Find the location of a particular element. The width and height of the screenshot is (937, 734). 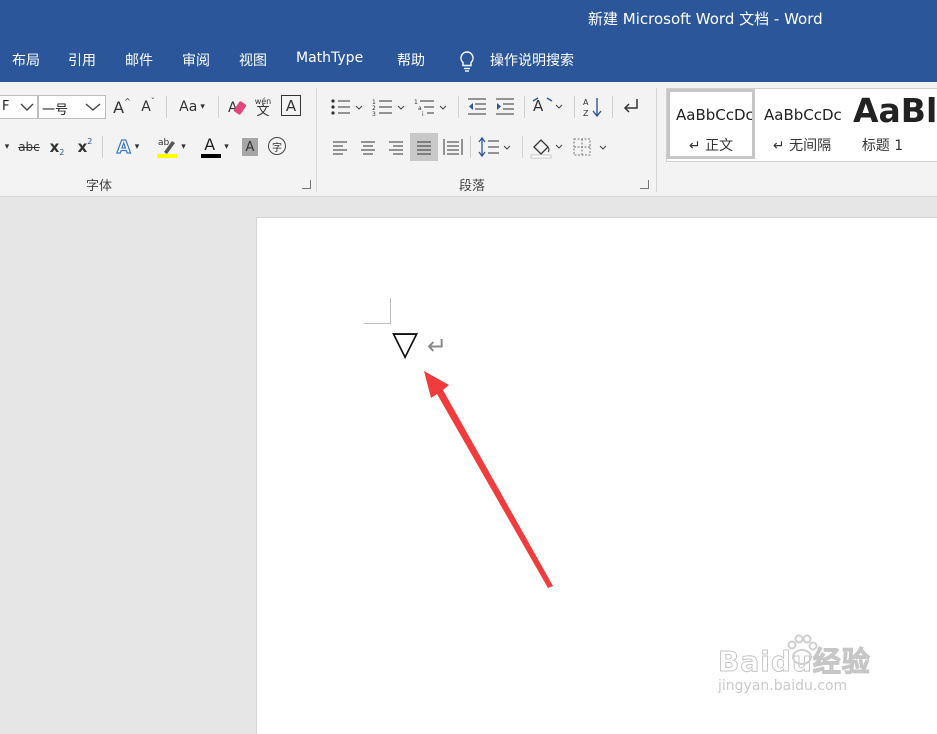

line-spacing-icon is located at coordinates (496, 147).